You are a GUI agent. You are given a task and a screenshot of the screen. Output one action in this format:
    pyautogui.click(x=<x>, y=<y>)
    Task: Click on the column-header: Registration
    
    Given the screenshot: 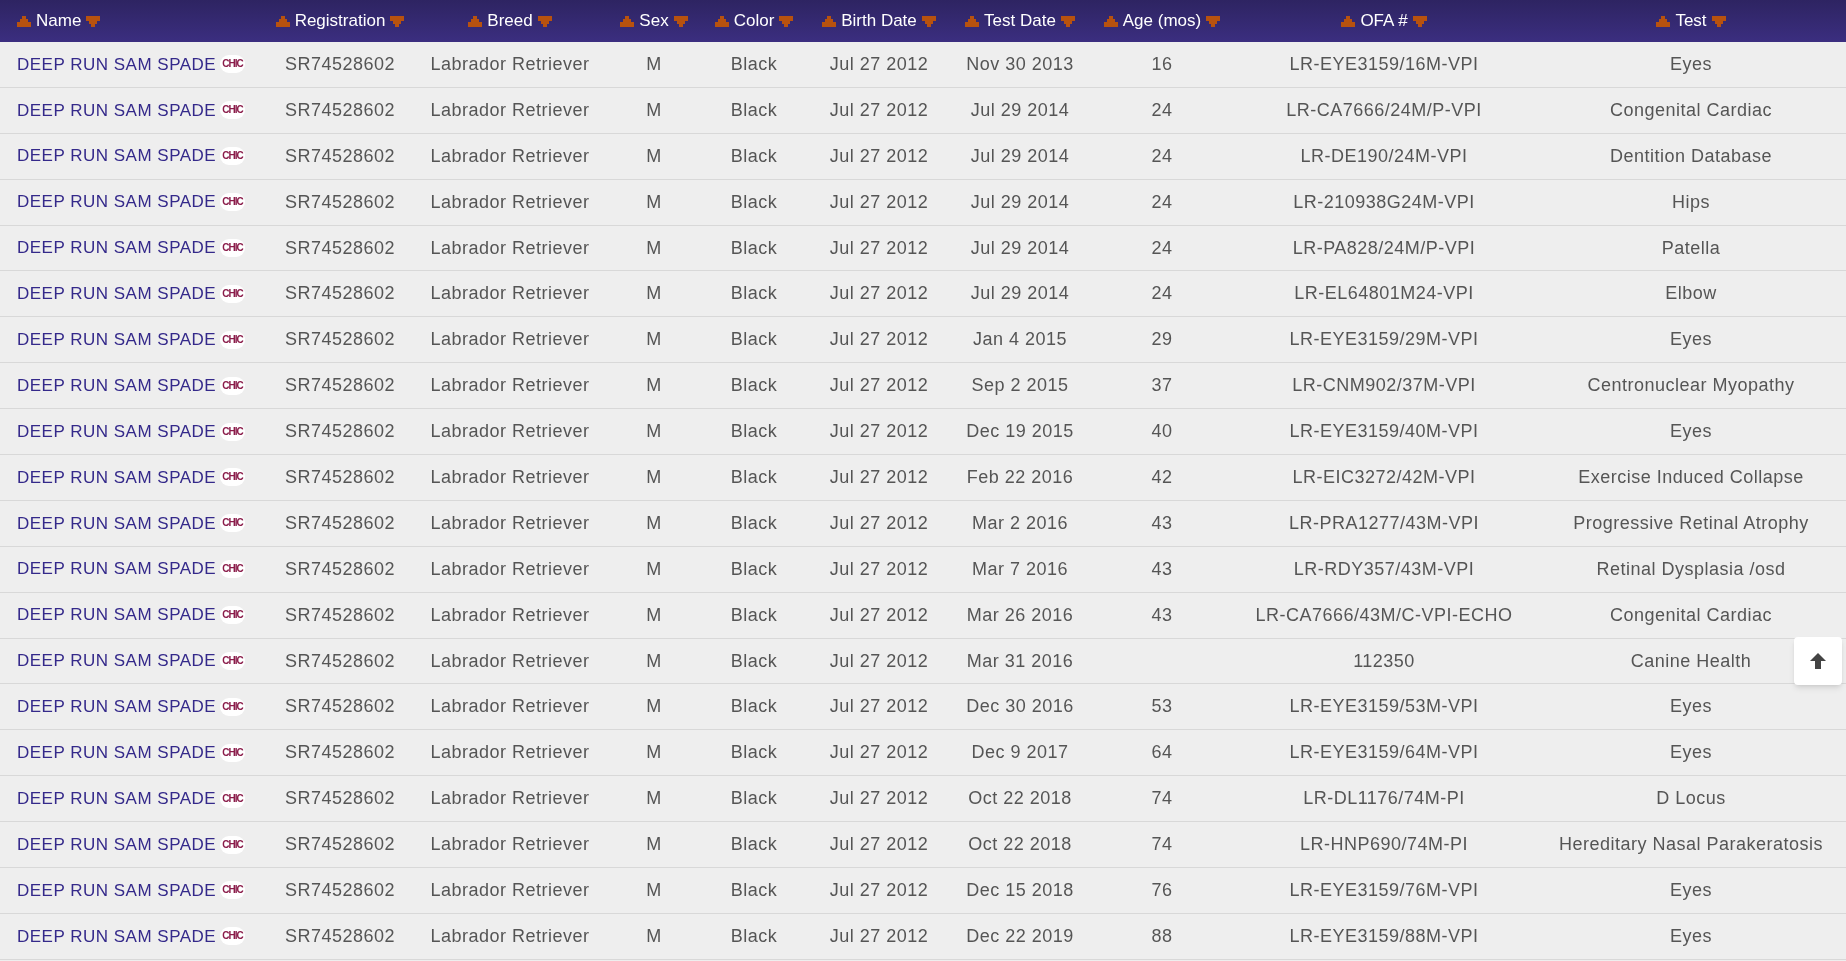 What is the action you would take?
    pyautogui.click(x=340, y=21)
    